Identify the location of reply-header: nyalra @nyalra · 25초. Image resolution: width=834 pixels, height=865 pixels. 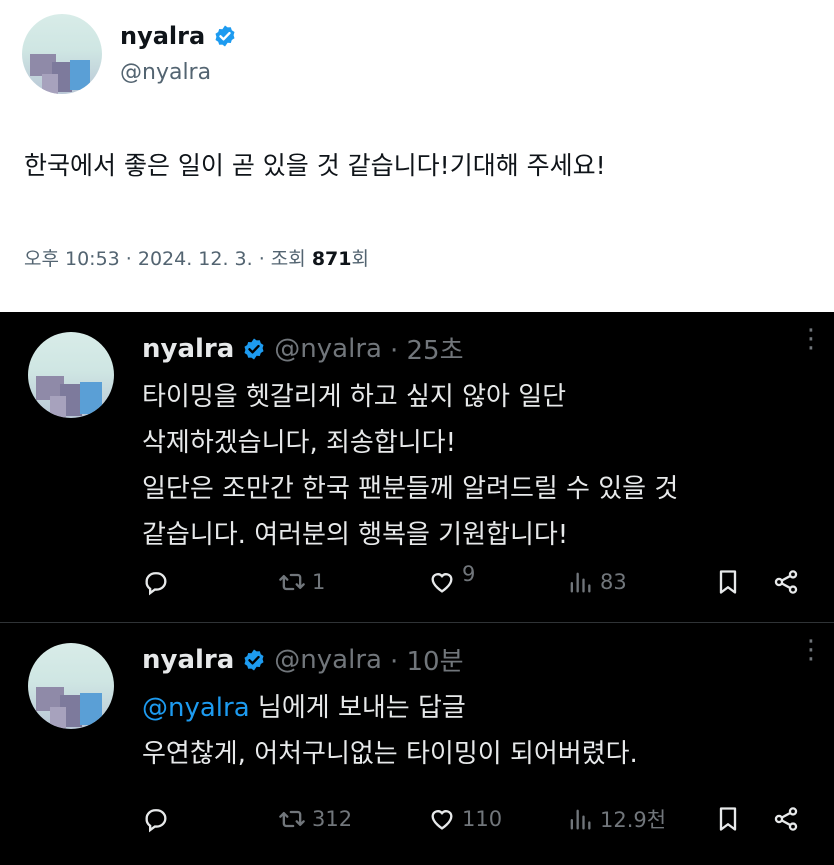
(303, 348).